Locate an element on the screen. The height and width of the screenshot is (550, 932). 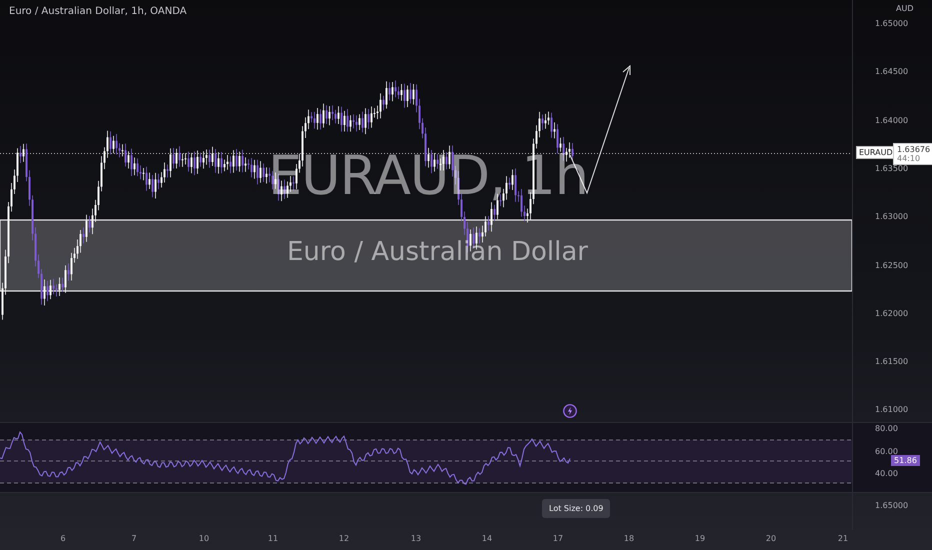
price-tick: 1.62000 is located at coordinates (891, 313).